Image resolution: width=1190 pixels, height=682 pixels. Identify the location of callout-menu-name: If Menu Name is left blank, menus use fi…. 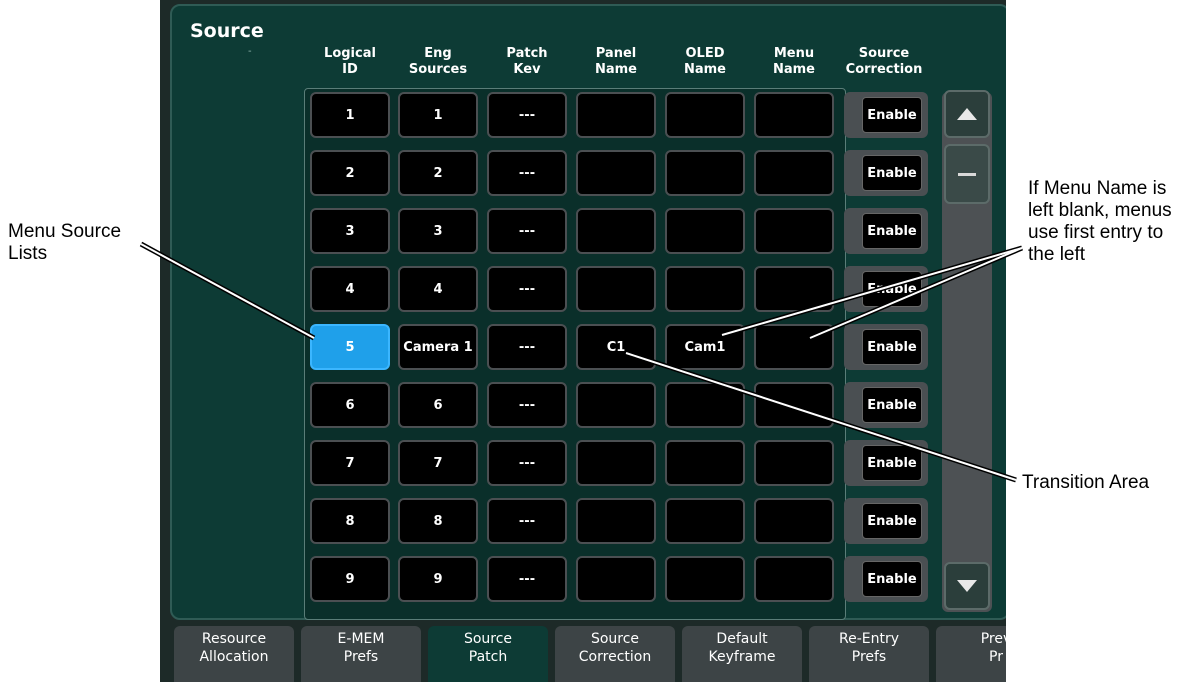
(1100, 221).